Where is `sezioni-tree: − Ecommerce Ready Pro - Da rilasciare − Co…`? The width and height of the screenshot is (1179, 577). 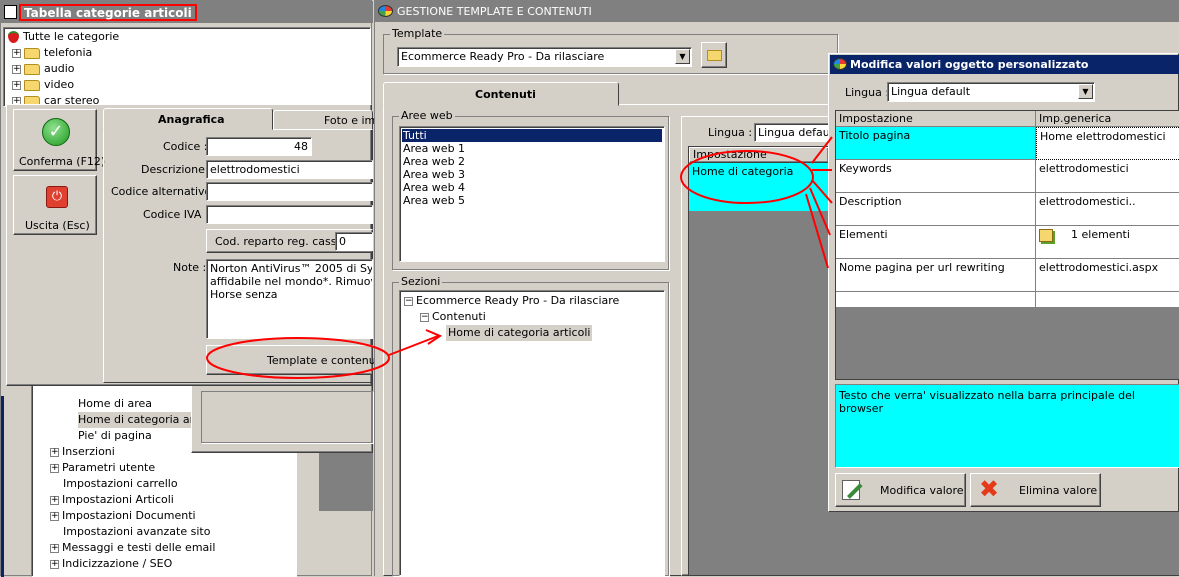
sezioni-tree: − Ecommerce Ready Pro - Da rilasciare − Co… is located at coordinates (532, 433).